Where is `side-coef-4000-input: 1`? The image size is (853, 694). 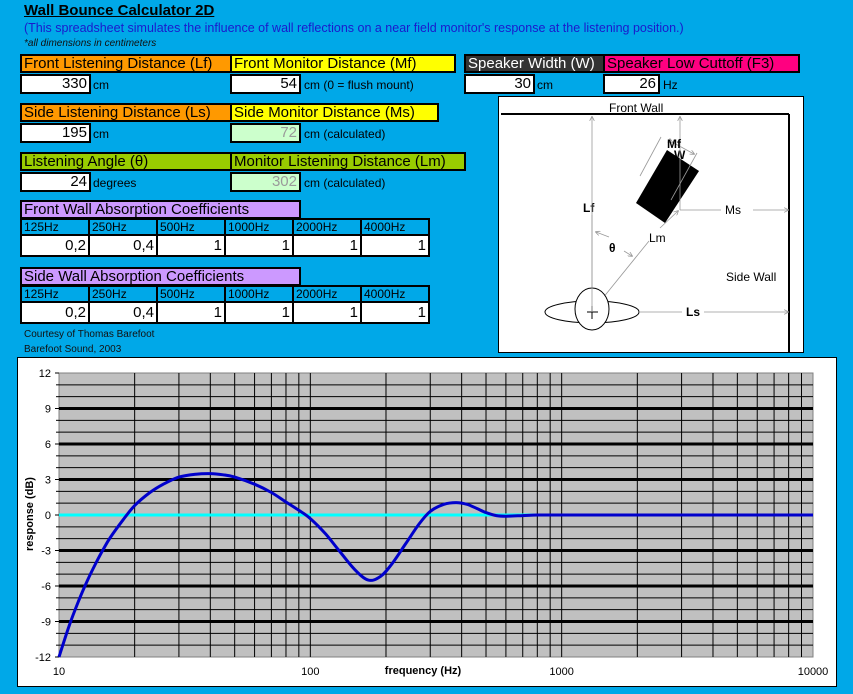 side-coef-4000-input: 1 is located at coordinates (395, 312).